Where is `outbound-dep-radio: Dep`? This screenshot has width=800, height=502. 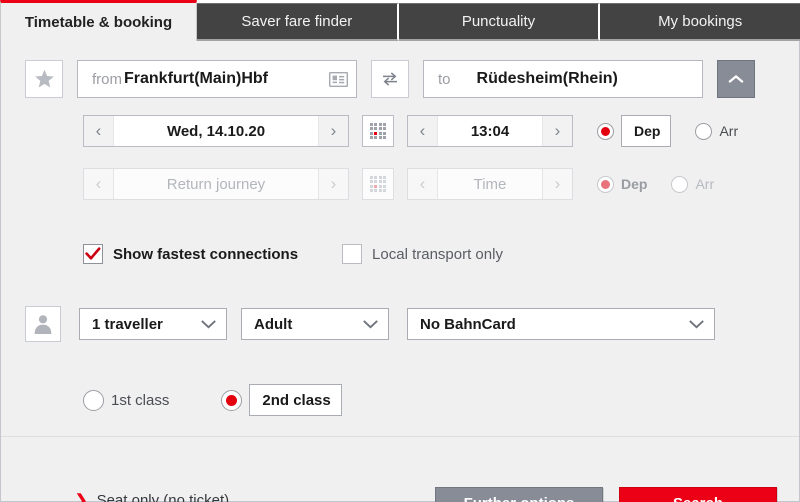
outbound-dep-radio: Dep is located at coordinates (634, 131).